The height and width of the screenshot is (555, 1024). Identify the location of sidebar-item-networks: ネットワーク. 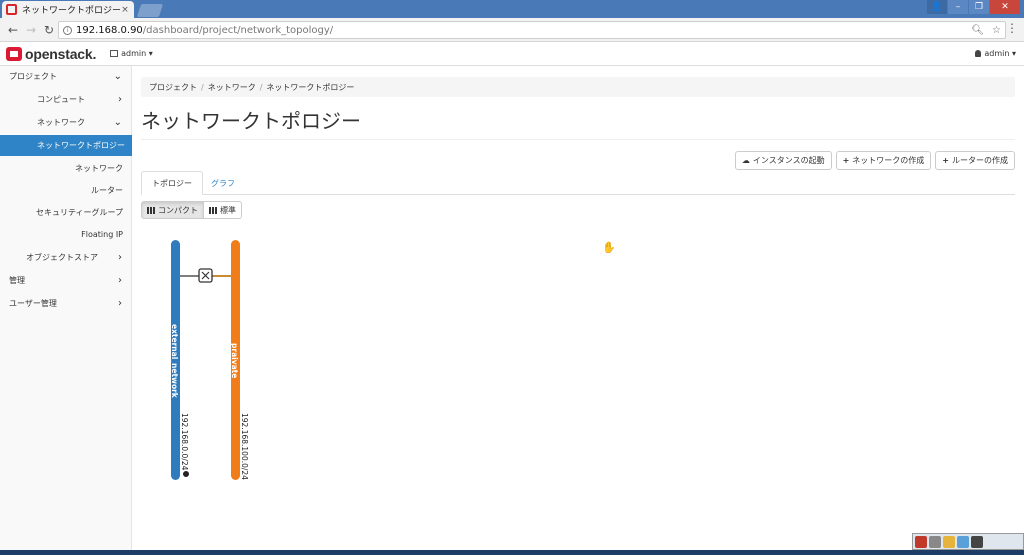
(66, 168).